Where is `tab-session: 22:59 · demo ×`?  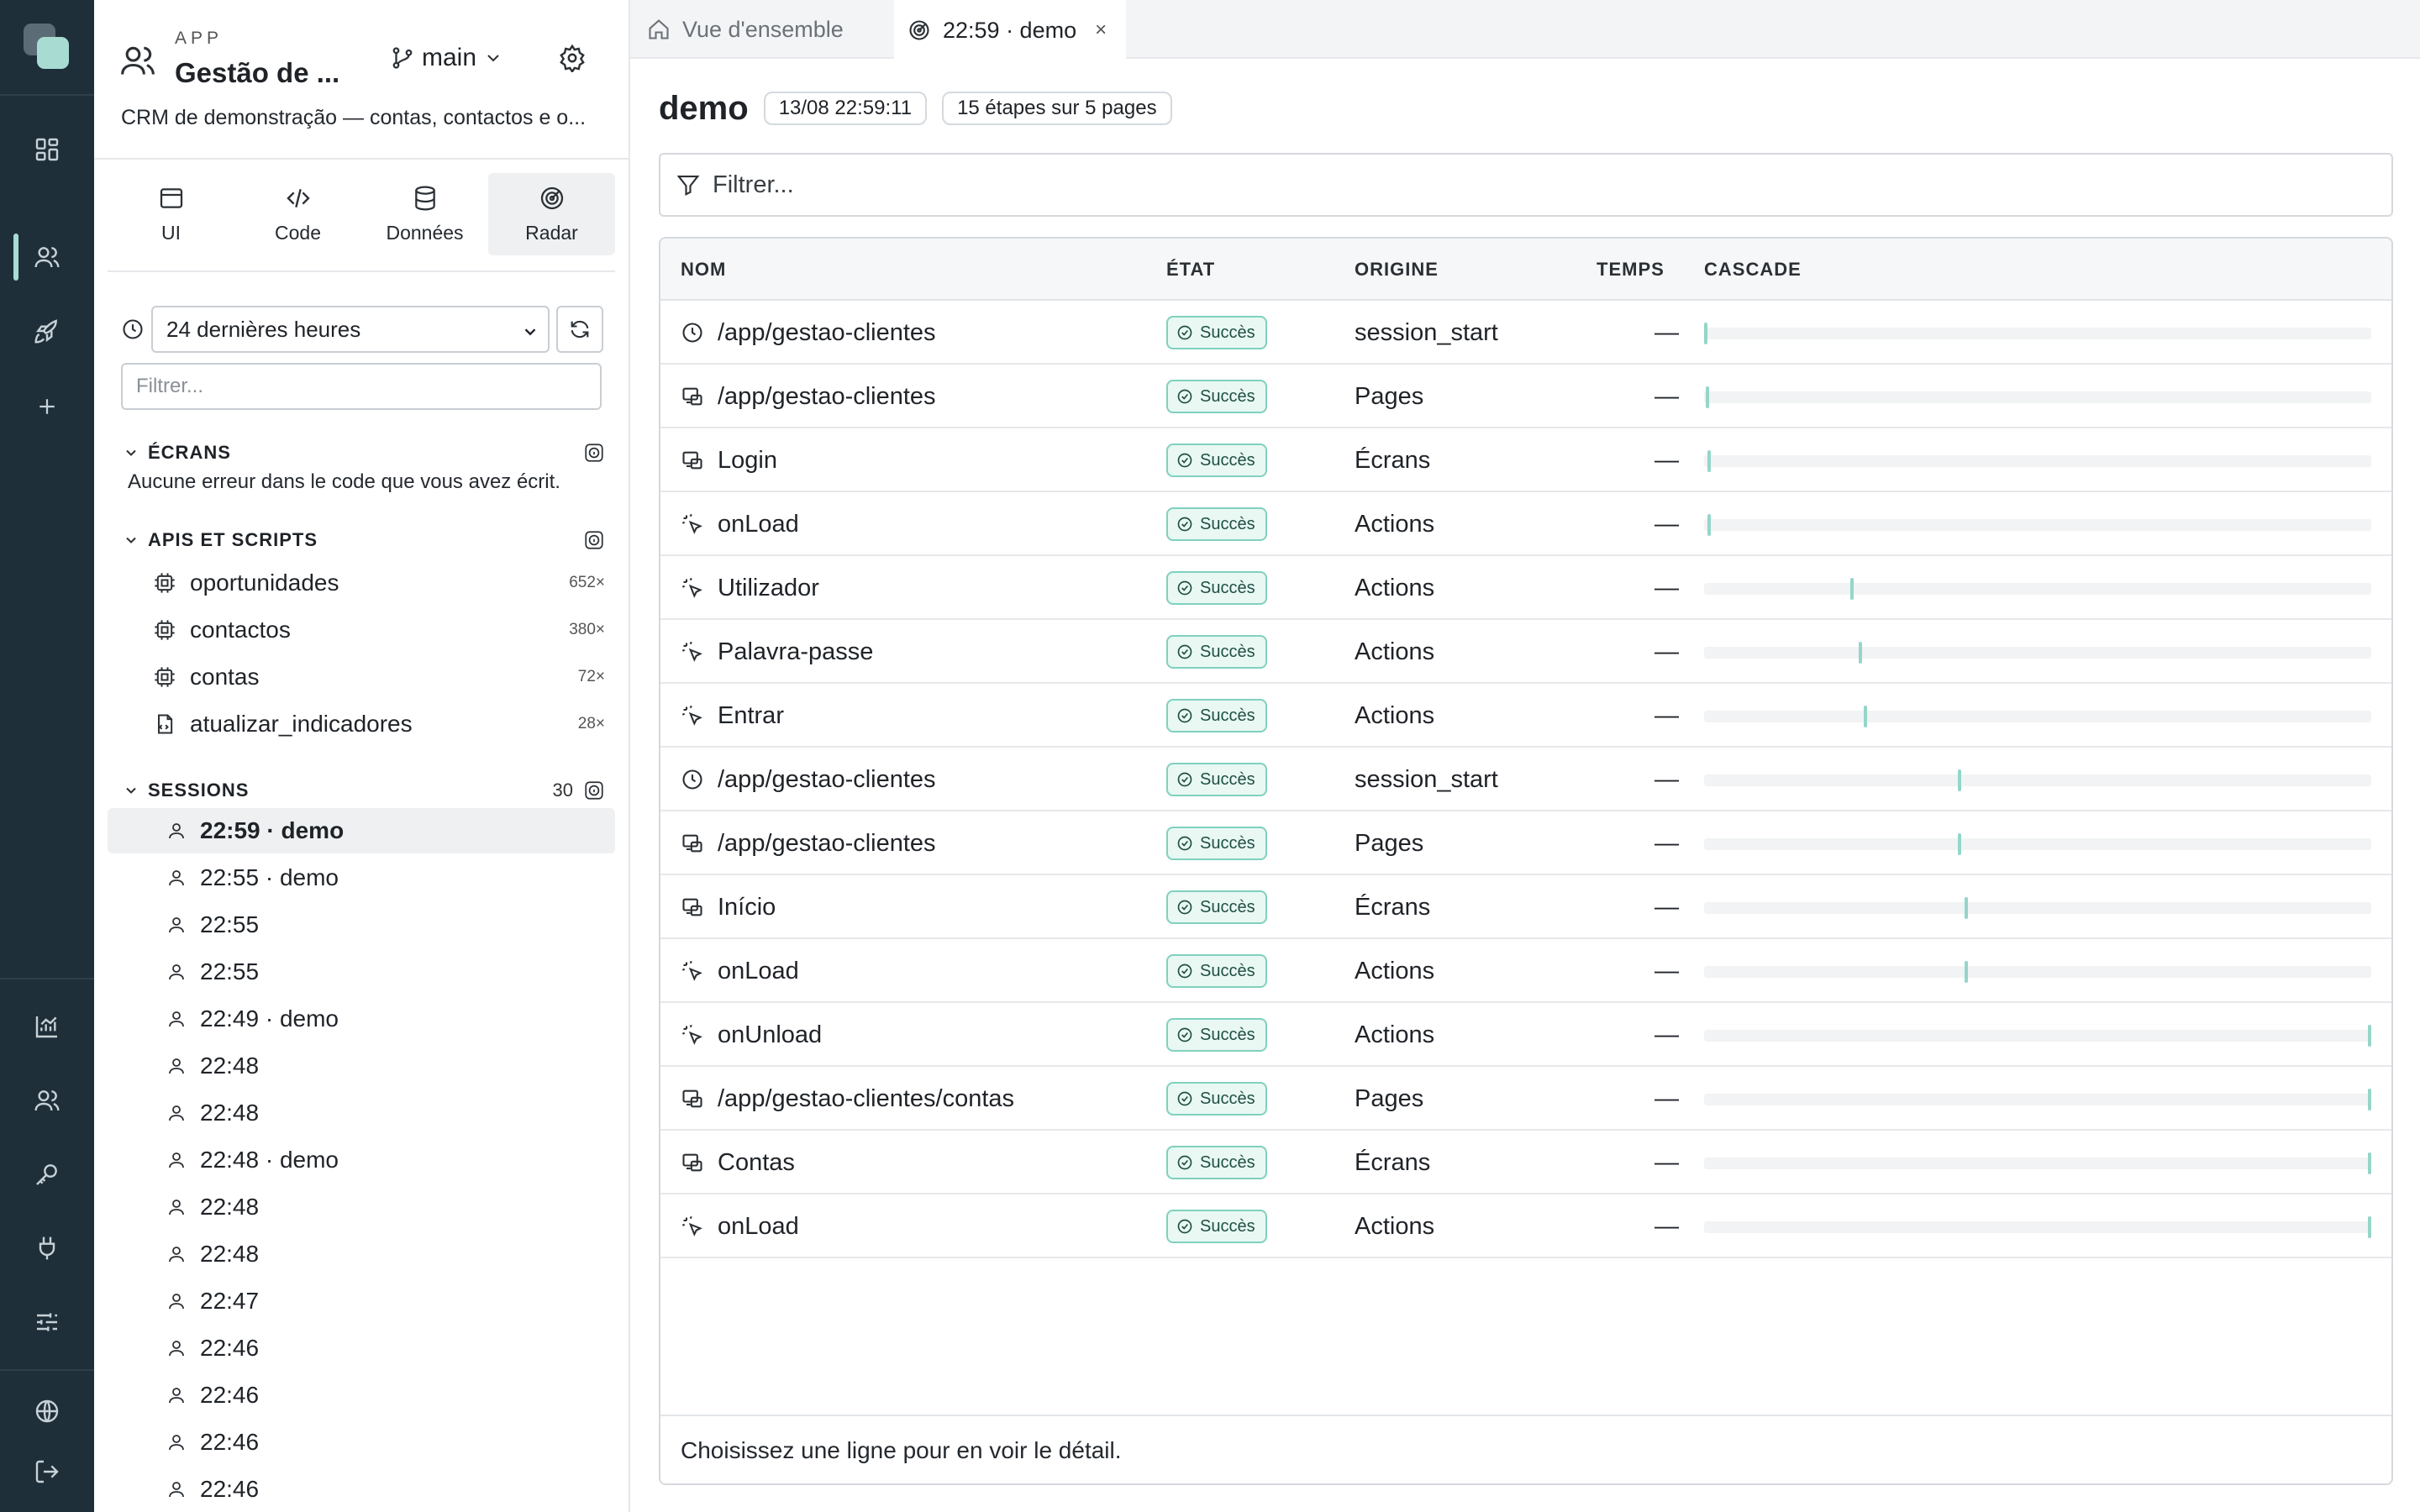
tab-session: 22:59 · demo × is located at coordinates (1010, 30).